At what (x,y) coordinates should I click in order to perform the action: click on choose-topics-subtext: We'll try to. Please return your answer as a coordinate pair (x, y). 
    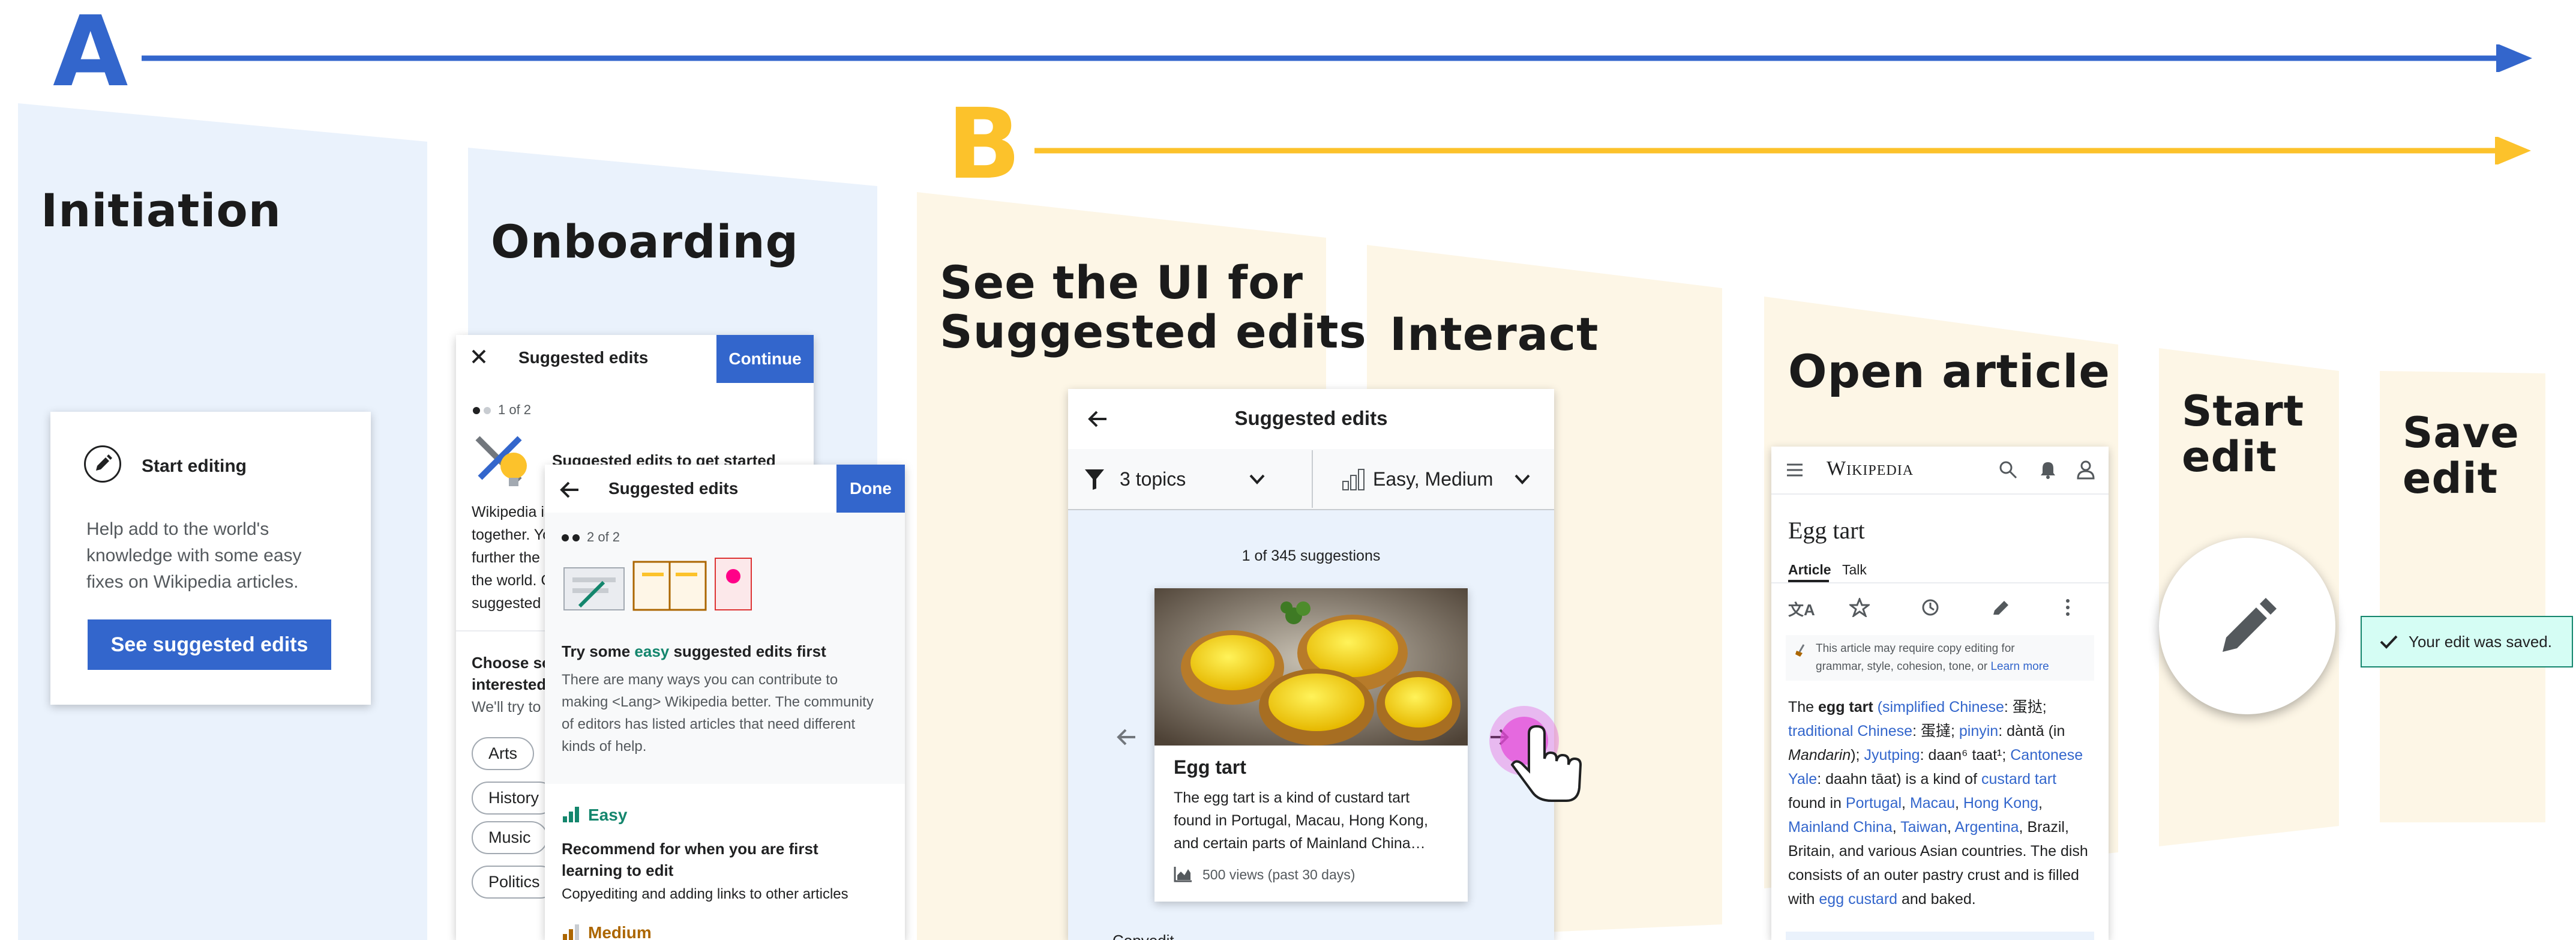
    Looking at the image, I should click on (506, 707).